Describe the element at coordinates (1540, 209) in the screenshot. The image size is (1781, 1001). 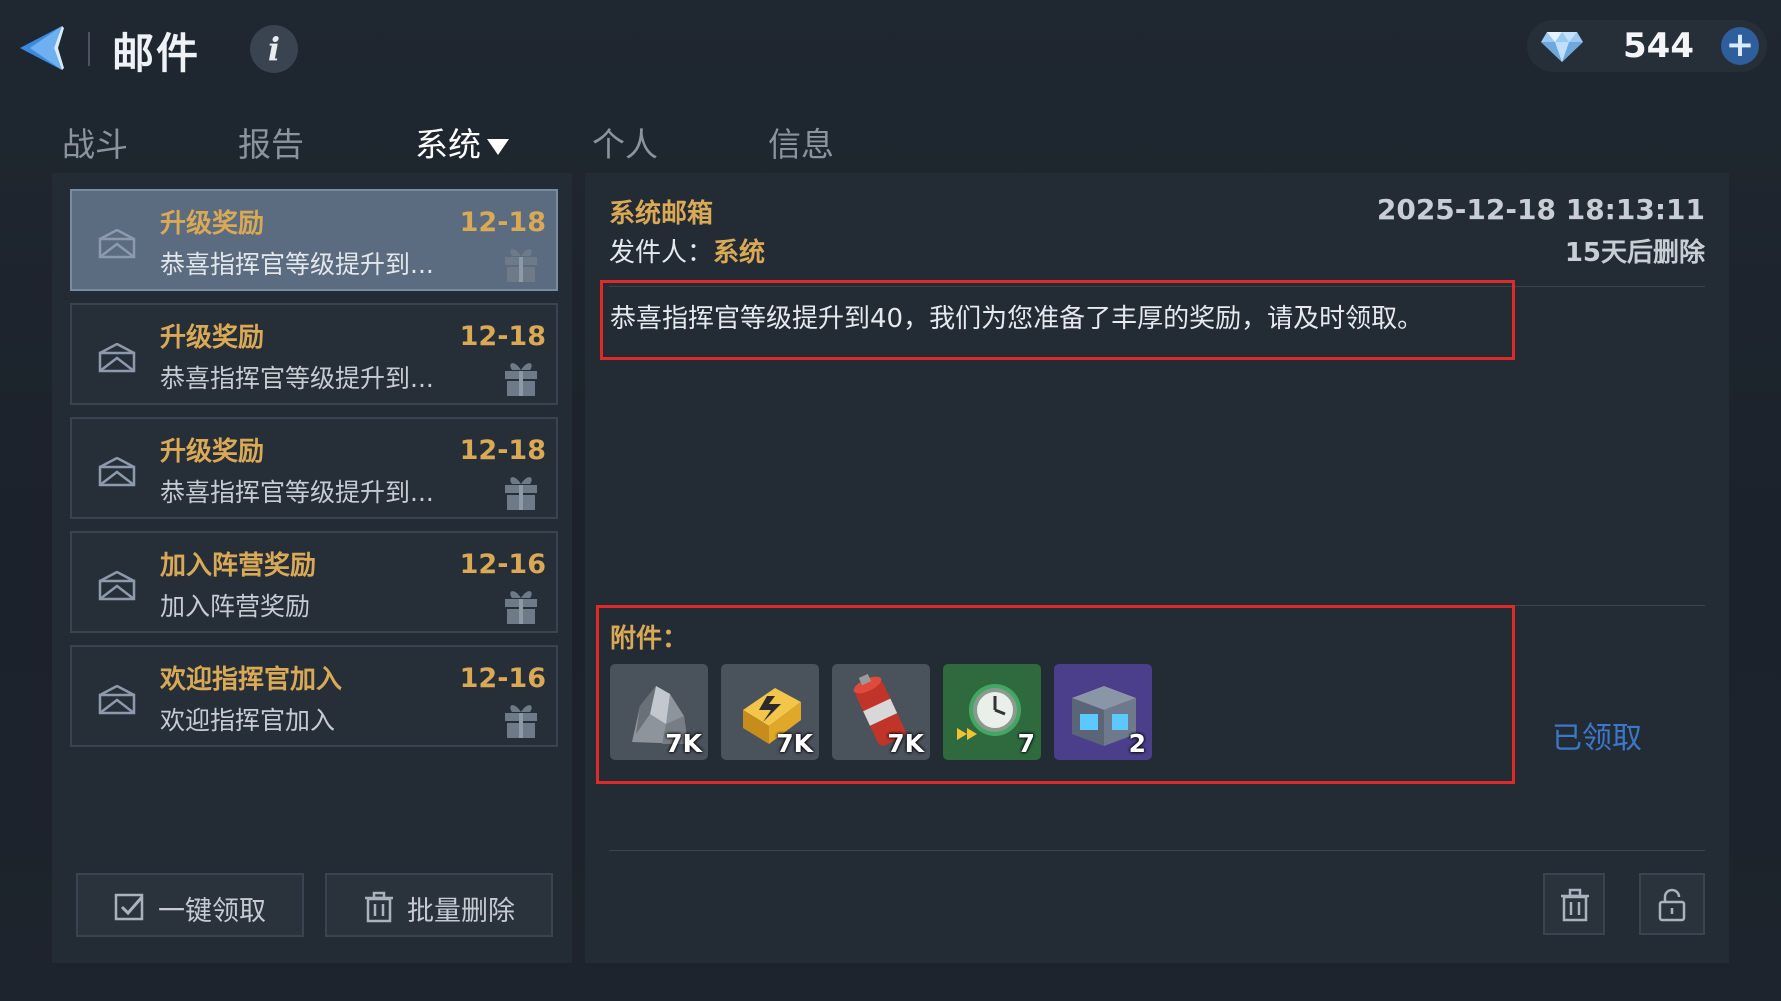
I see `mail-timestamp: 2025-12-18 18:13:11` at that location.